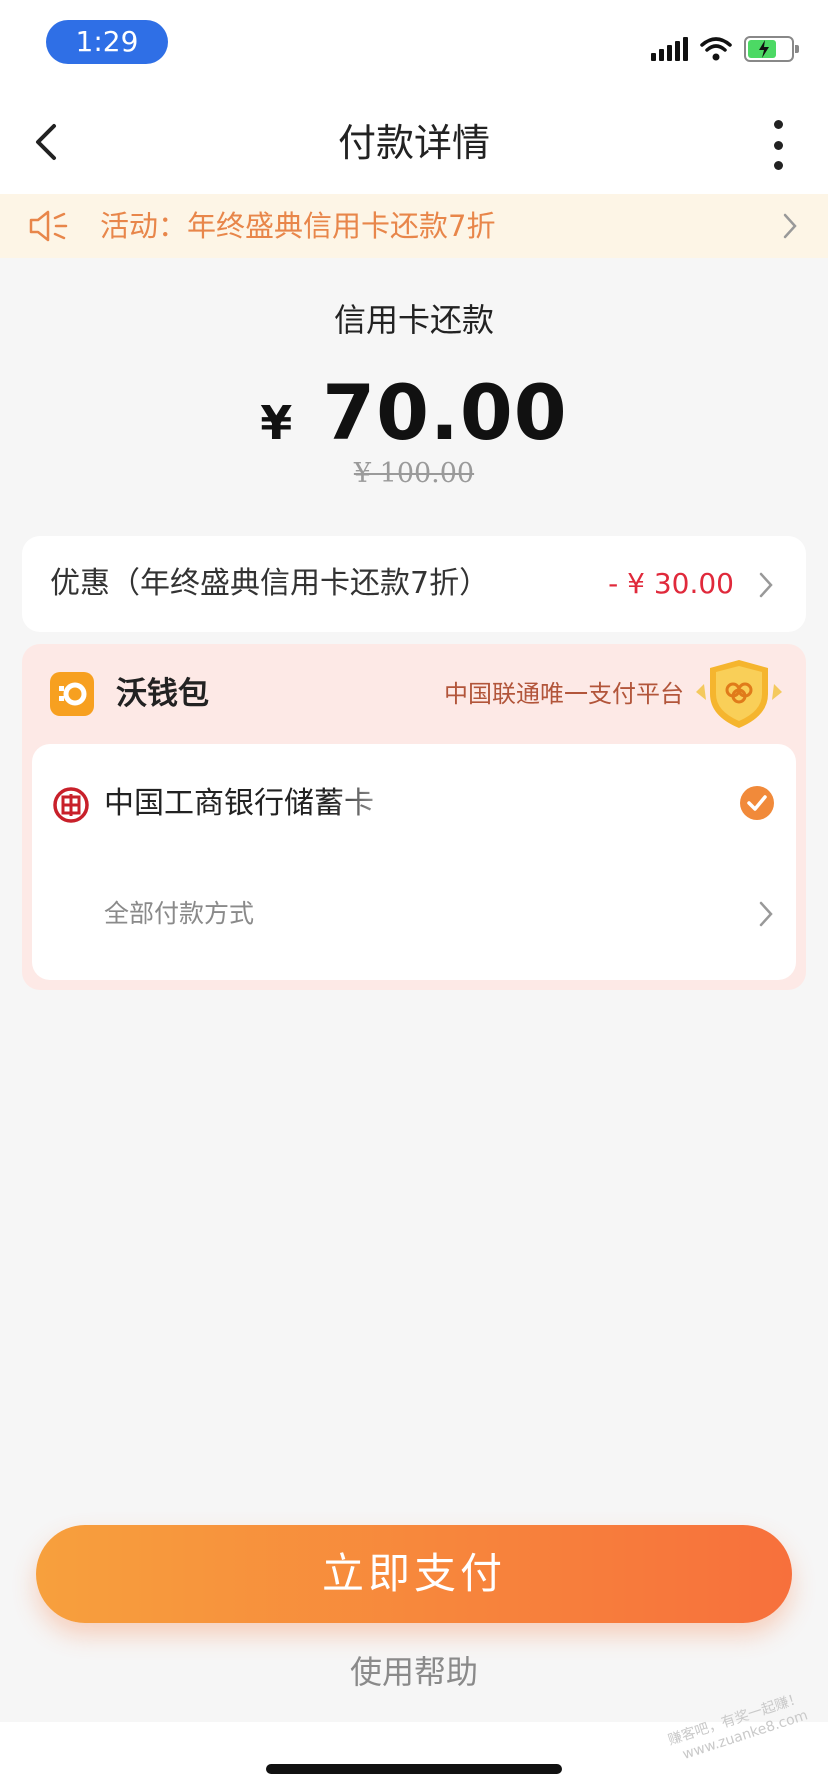 The height and width of the screenshot is (1792, 828). Describe the element at coordinates (298, 226) in the screenshot. I see `banner-text: 活动：年终盛典信用卡还款7折` at that location.